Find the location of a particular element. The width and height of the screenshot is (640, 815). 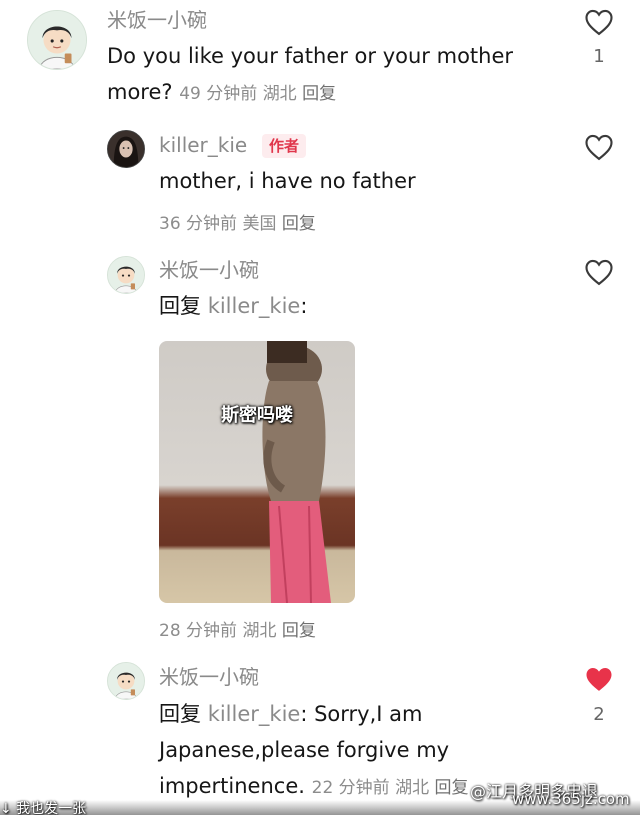

like-count: 2 is located at coordinates (599, 714).